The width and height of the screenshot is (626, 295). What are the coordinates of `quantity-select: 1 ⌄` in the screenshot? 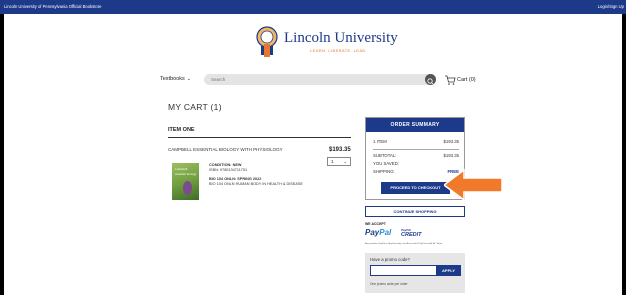 It's located at (339, 161).